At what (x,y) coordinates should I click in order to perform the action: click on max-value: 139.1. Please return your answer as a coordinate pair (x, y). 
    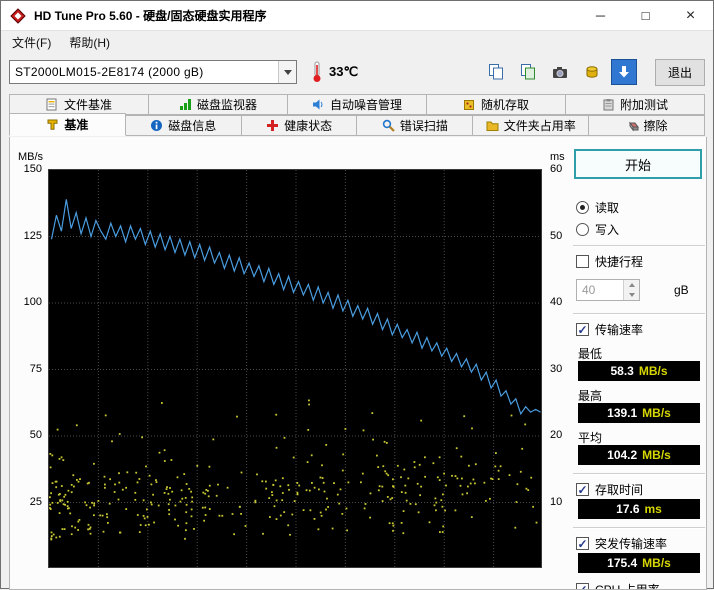
    Looking at the image, I should click on (622, 413).